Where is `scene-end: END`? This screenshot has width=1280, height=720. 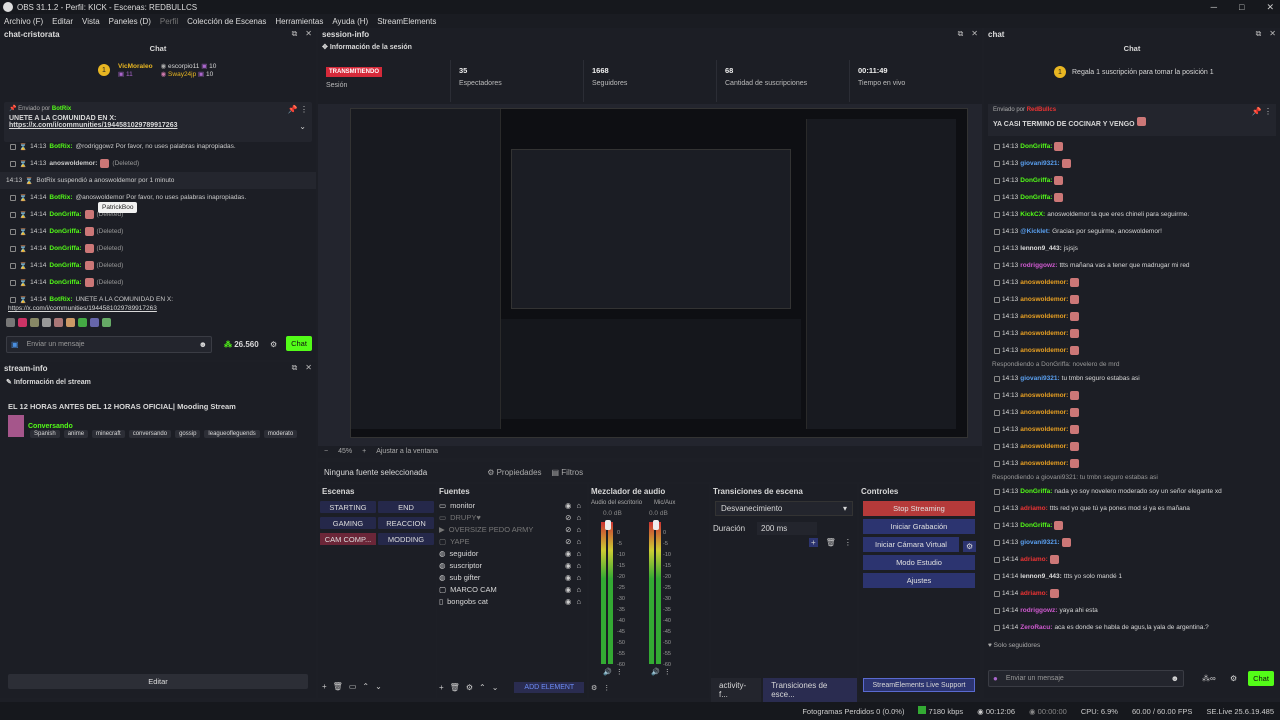
scene-end: END is located at coordinates (406, 507).